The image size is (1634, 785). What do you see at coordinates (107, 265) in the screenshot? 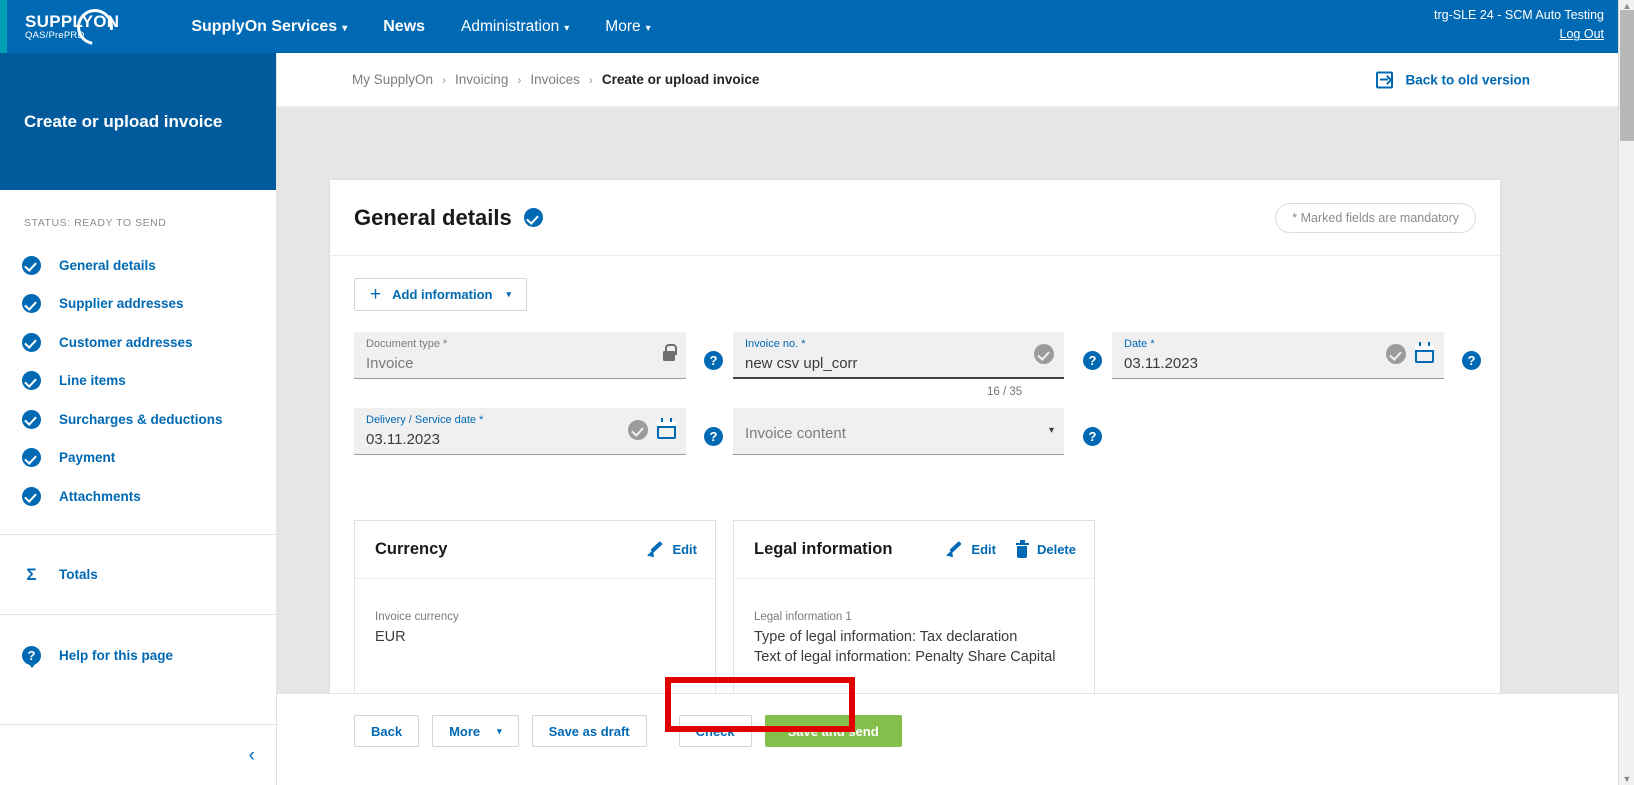
I see `sidebar-item-label: General details` at bounding box center [107, 265].